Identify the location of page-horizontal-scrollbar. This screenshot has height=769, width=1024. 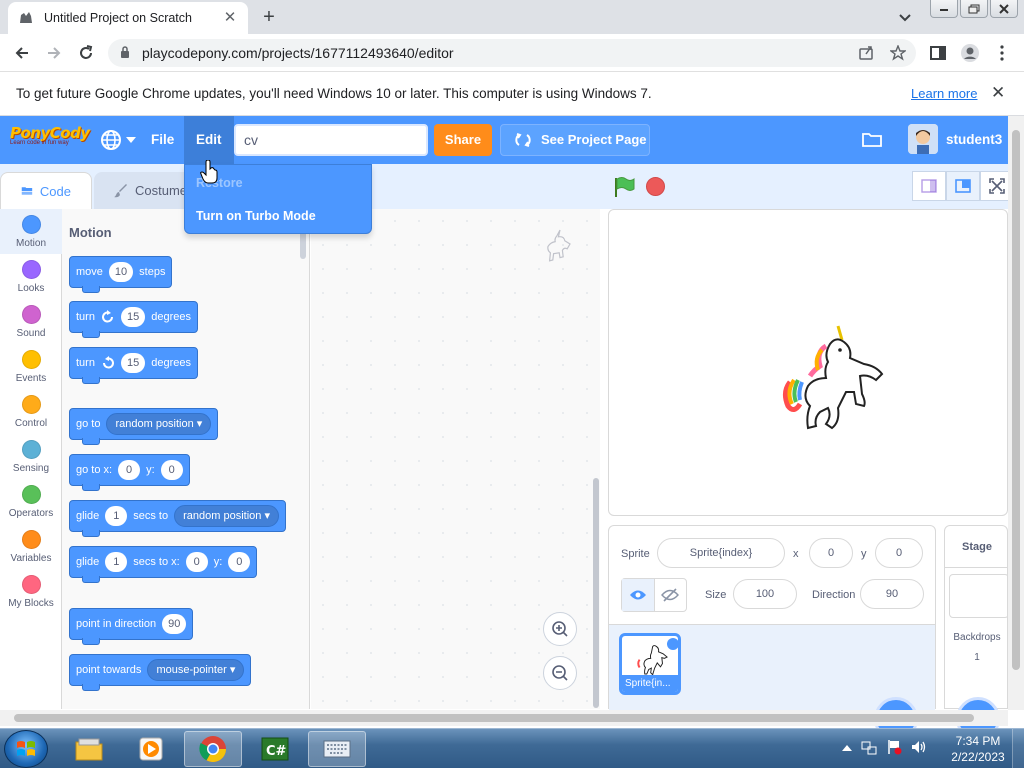
(504, 718).